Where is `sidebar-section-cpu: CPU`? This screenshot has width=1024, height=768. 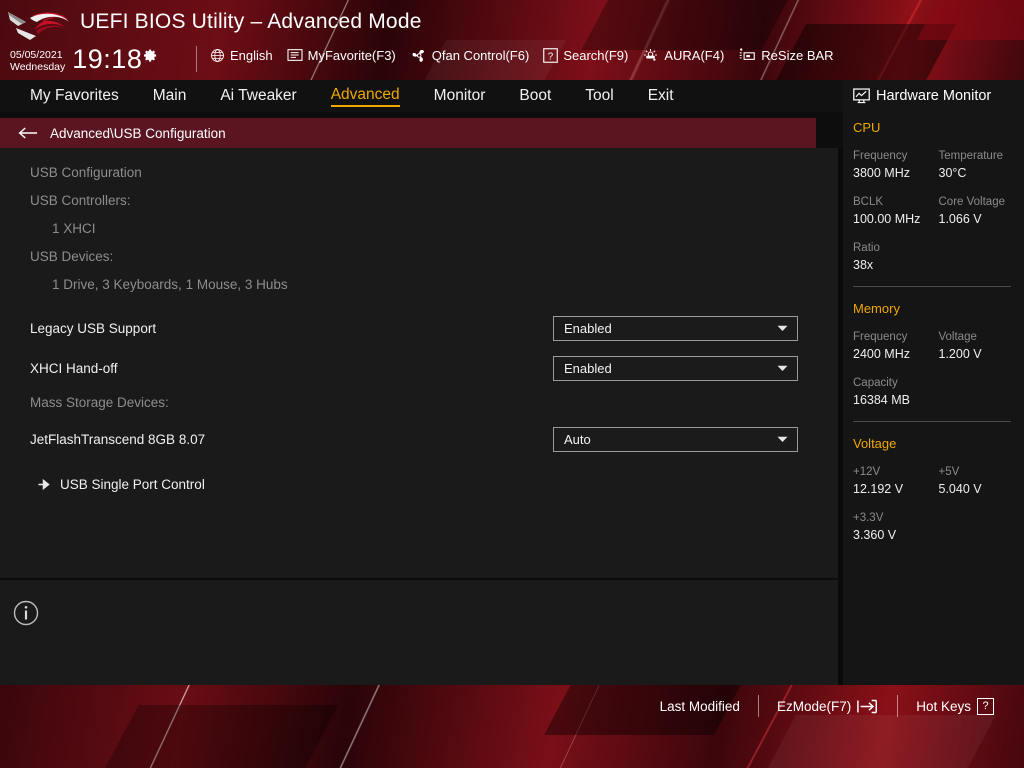 sidebar-section-cpu: CPU is located at coordinates (867, 127).